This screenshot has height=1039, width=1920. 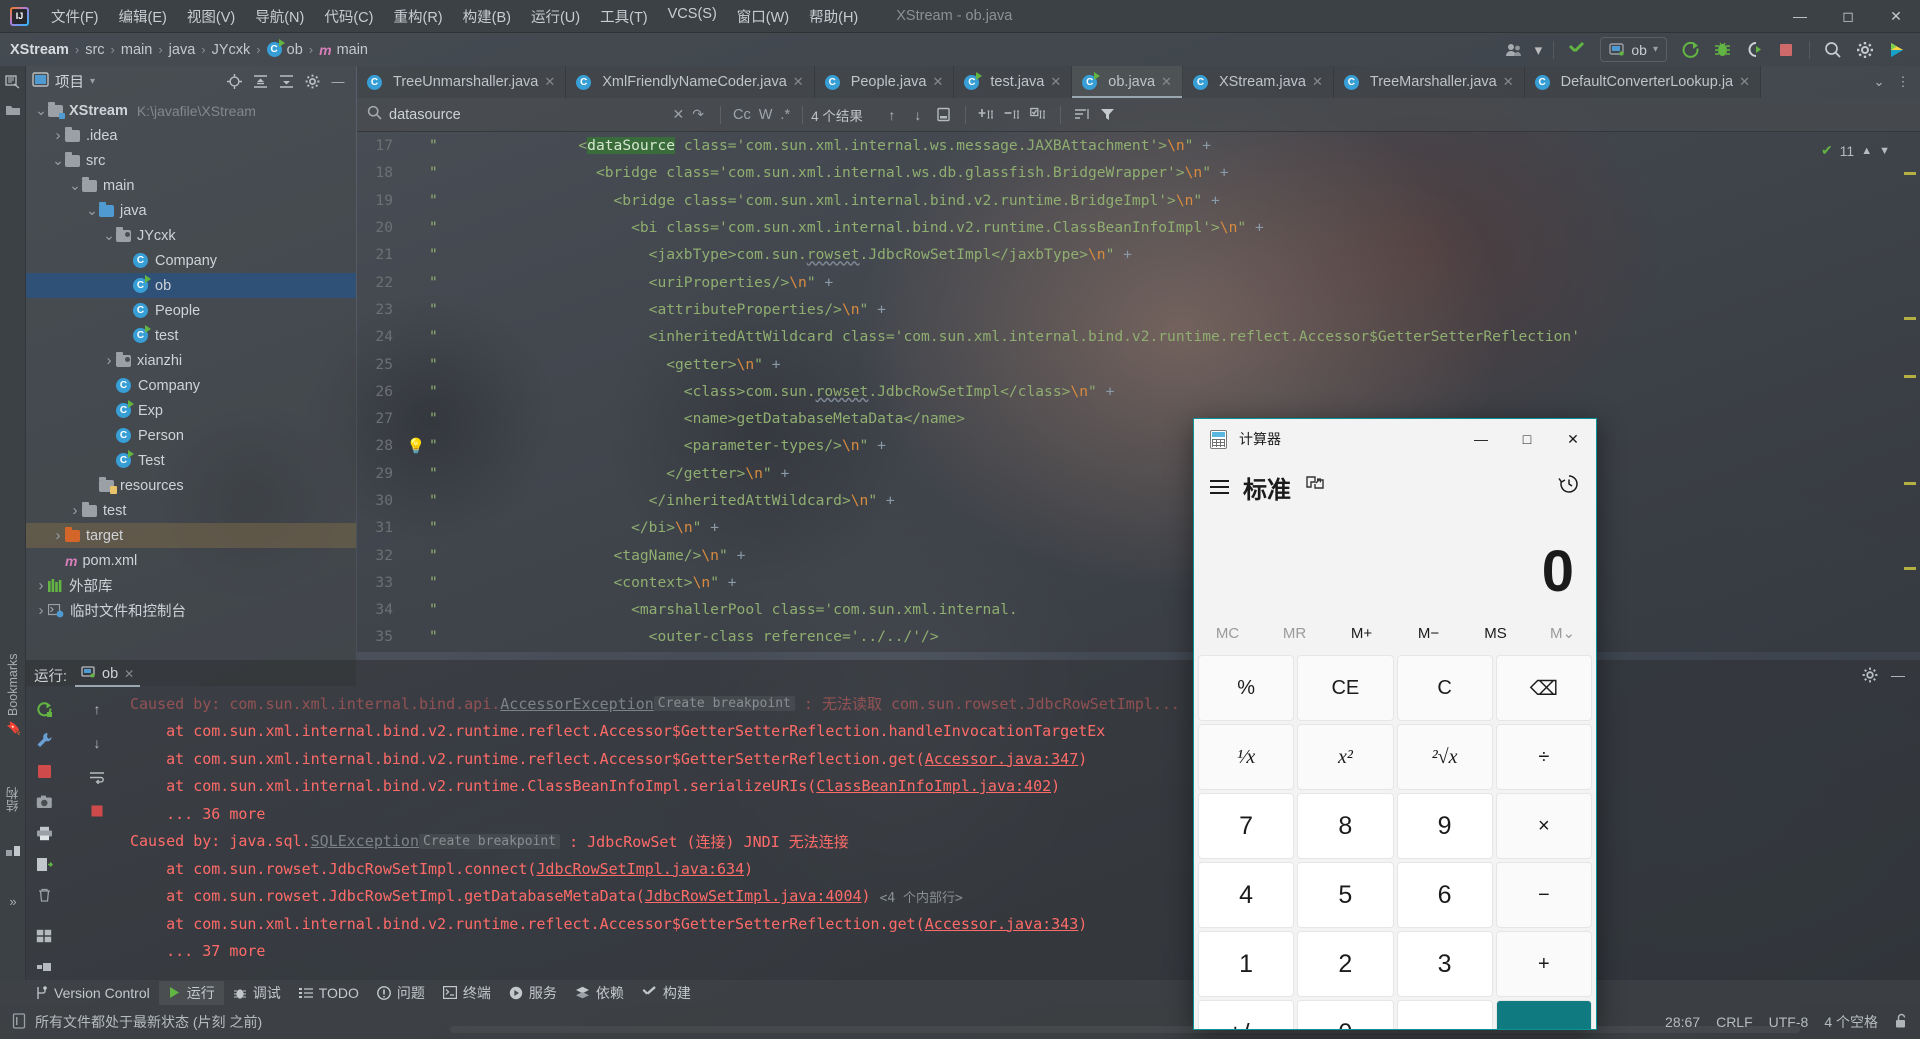 What do you see at coordinates (1345, 826) in the screenshot?
I see `calc-key-8: 8` at bounding box center [1345, 826].